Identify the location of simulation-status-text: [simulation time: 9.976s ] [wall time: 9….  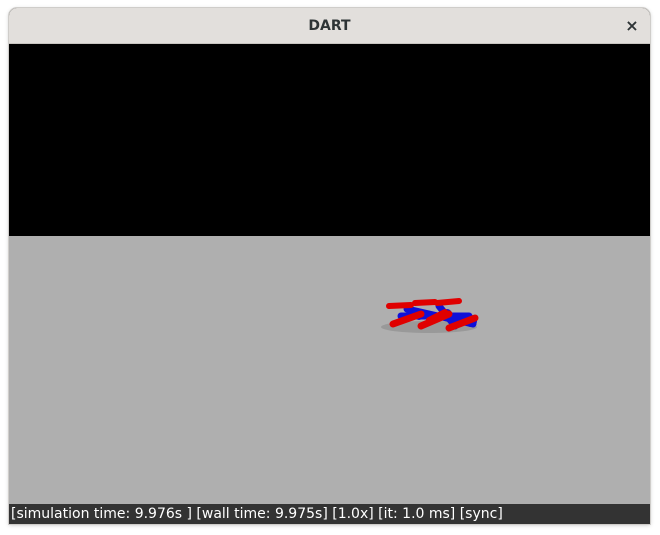
(257, 514).